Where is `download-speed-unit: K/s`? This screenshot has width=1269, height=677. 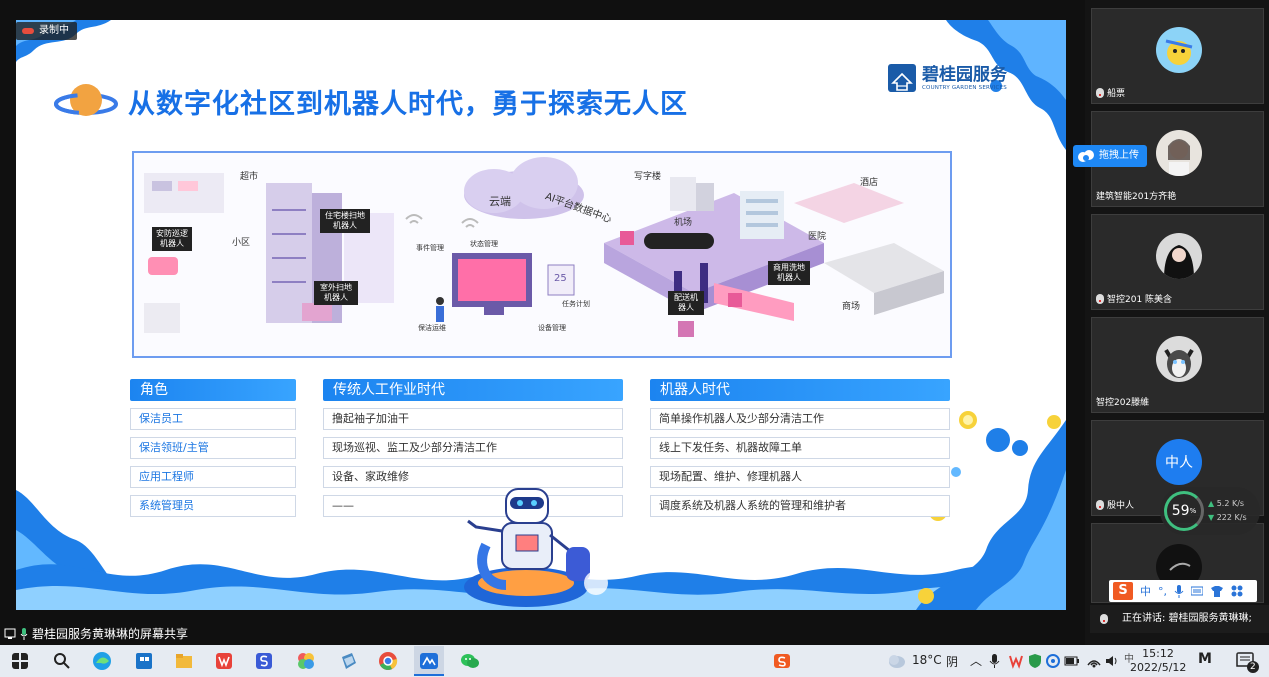 download-speed-unit: K/s is located at coordinates (1240, 517).